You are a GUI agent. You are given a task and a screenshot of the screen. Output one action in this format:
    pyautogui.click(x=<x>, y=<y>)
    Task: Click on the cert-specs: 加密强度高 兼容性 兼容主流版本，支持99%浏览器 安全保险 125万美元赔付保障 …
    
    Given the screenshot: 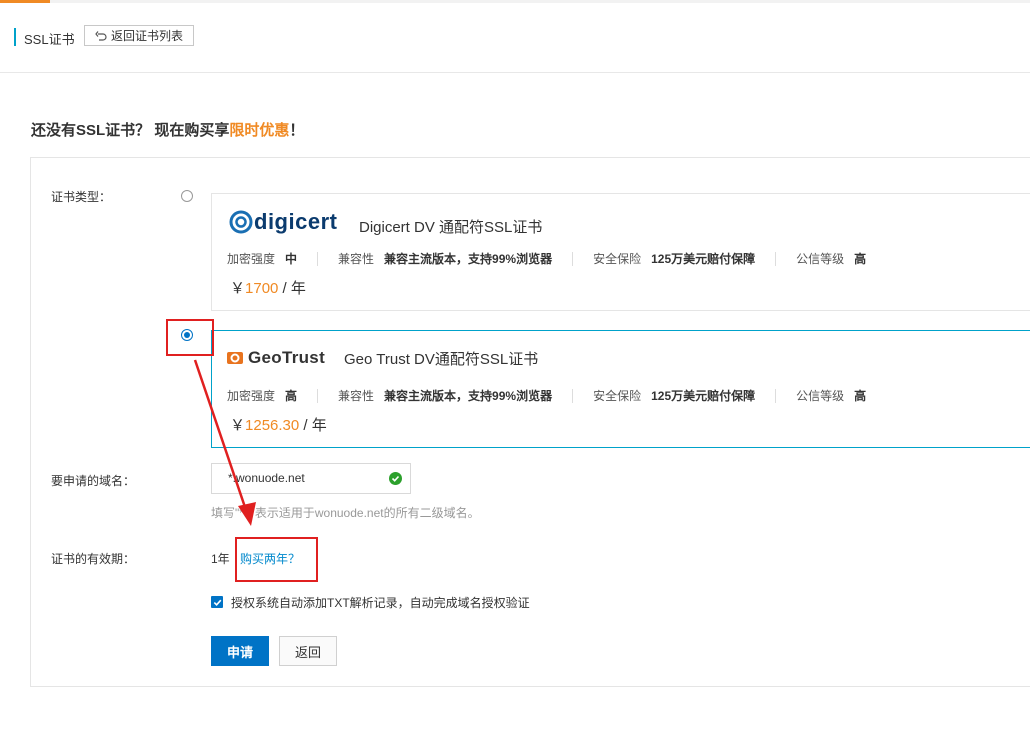 What is the action you would take?
    pyautogui.click(x=546, y=395)
    